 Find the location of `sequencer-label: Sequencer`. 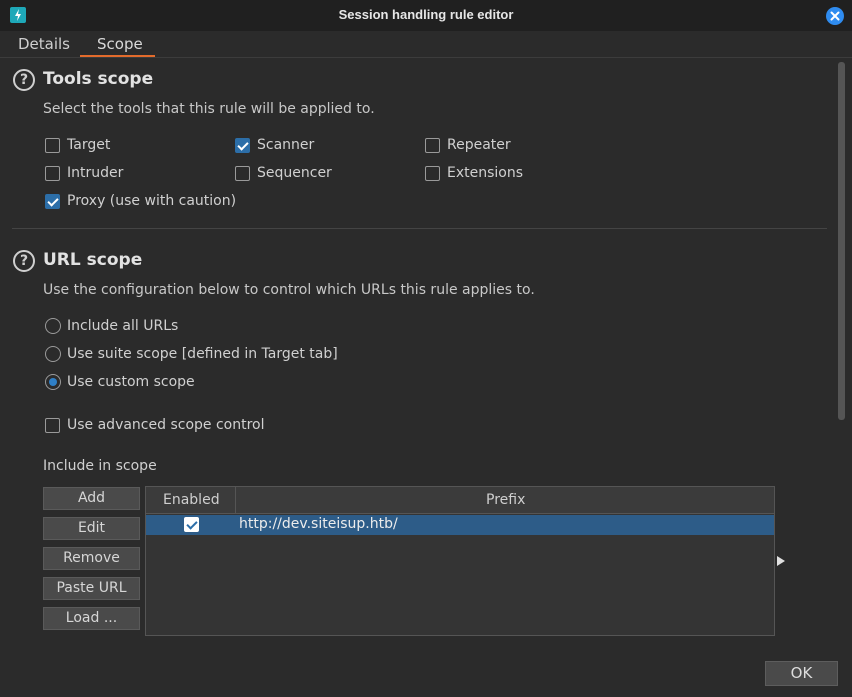

sequencer-label: Sequencer is located at coordinates (294, 173).